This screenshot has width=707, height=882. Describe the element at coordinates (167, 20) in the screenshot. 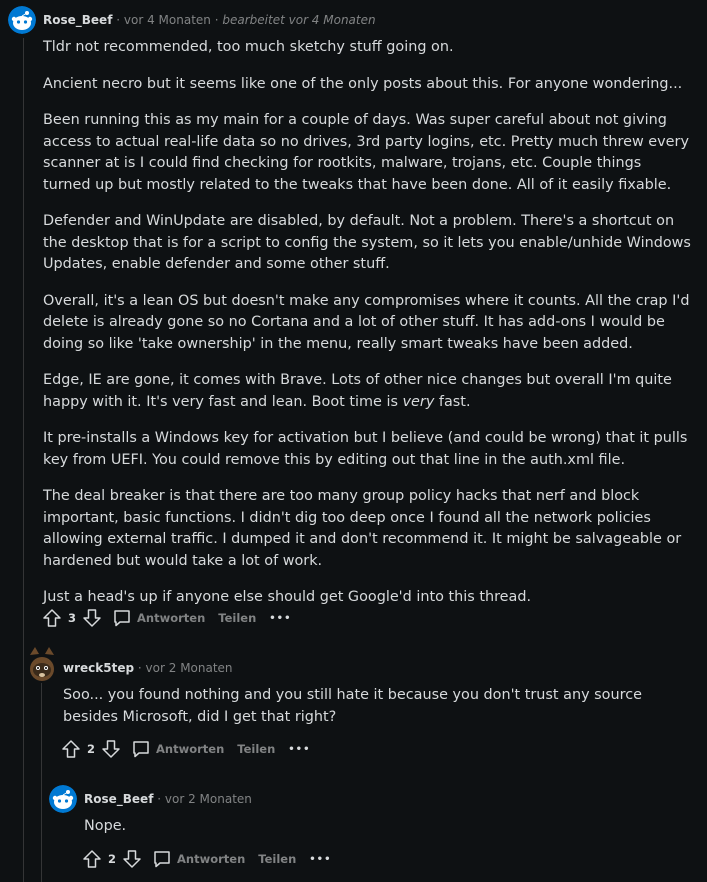

I see `timestamp: vor 4 Monaten` at that location.